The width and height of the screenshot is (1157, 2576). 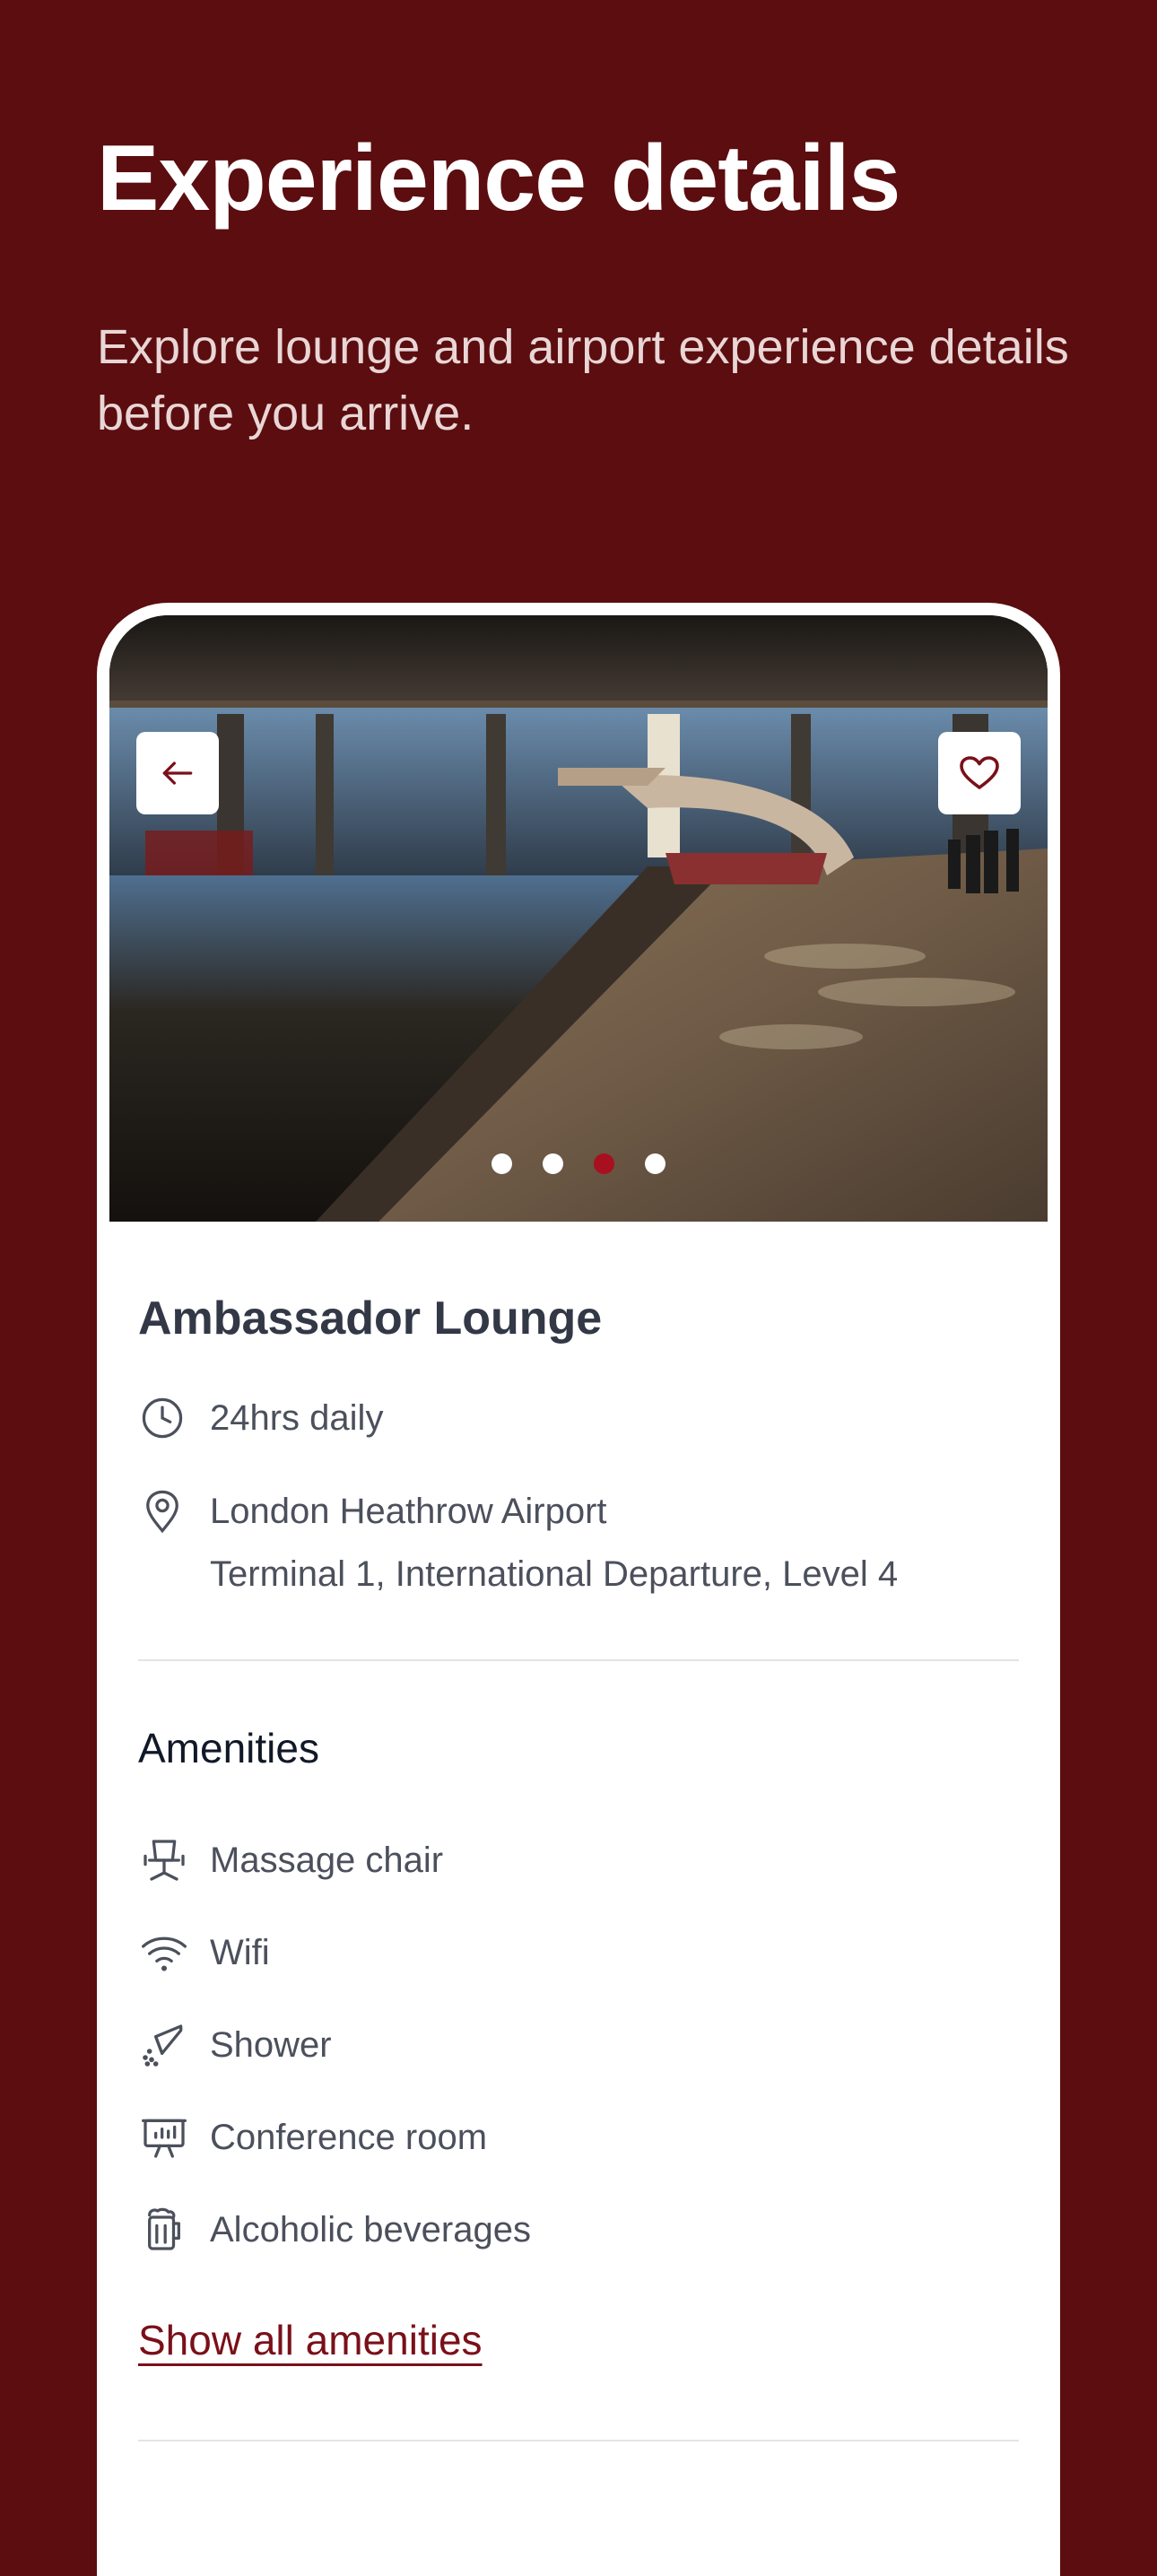 I want to click on clock-icon, so click(x=162, y=1418).